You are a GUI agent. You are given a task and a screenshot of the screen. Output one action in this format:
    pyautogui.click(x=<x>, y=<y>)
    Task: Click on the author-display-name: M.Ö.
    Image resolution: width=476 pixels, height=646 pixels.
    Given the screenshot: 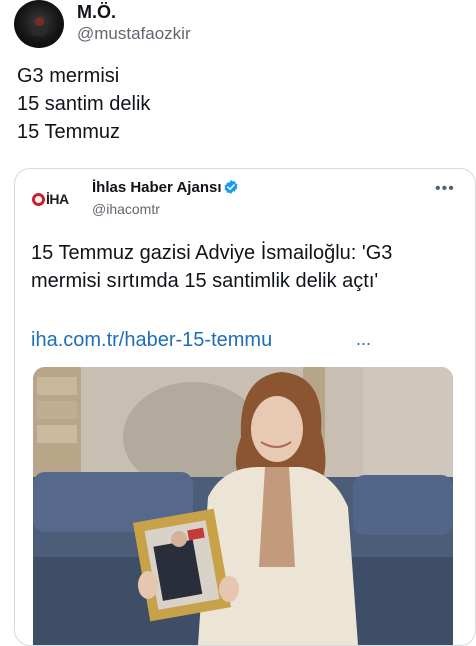 What is the action you would take?
    pyautogui.click(x=96, y=12)
    